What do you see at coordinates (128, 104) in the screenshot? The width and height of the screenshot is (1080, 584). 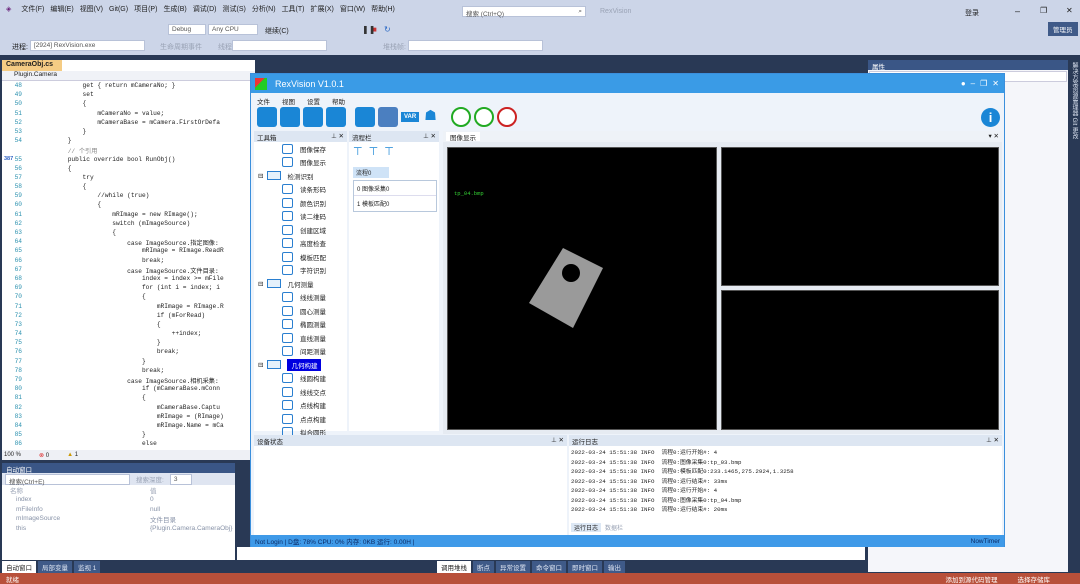 I see `code-line: 50 {` at bounding box center [128, 104].